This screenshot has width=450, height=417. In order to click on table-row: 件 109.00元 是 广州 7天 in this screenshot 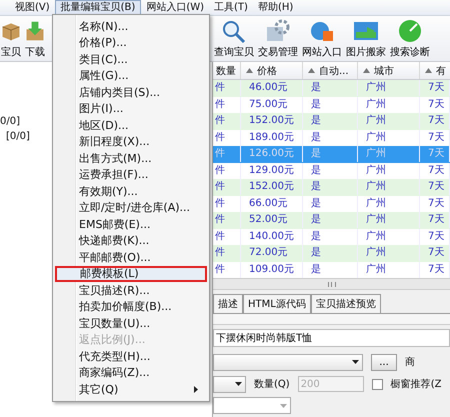, I will do `click(331, 270)`.